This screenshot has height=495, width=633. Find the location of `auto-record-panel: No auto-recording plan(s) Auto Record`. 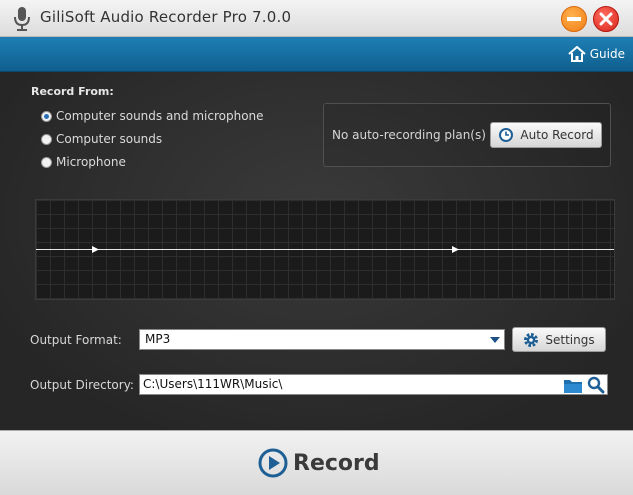

auto-record-panel: No auto-recording plan(s) Auto Record is located at coordinates (467, 135).